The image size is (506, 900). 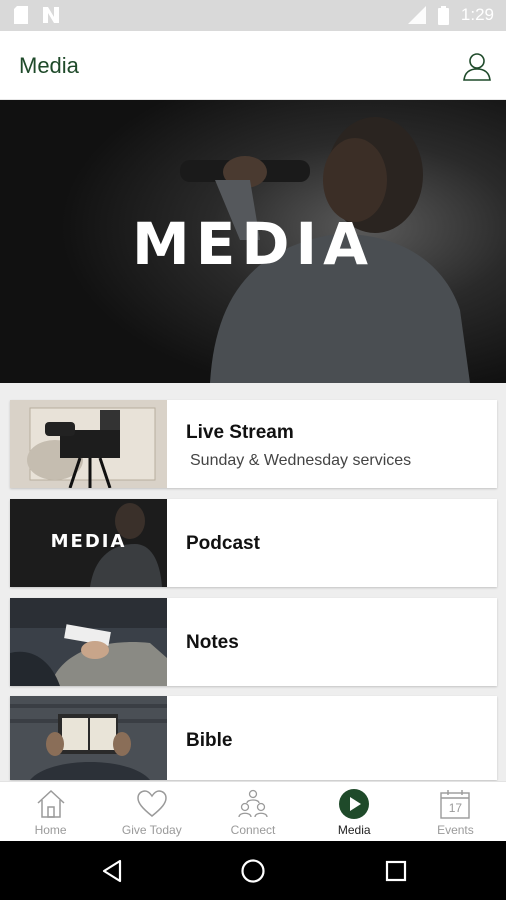 I want to click on n-notification-icon, so click(x=51, y=15).